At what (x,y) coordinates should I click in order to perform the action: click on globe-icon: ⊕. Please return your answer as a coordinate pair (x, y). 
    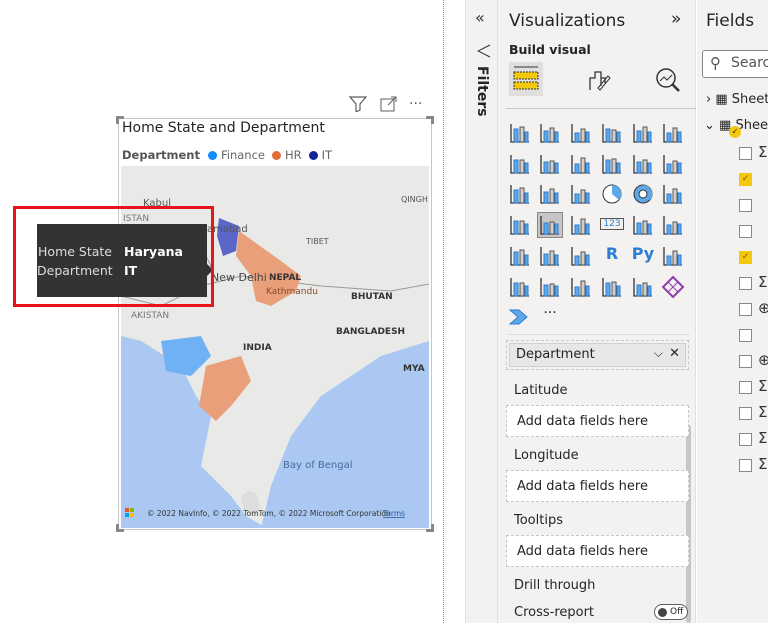
    Looking at the image, I should click on (763, 360).